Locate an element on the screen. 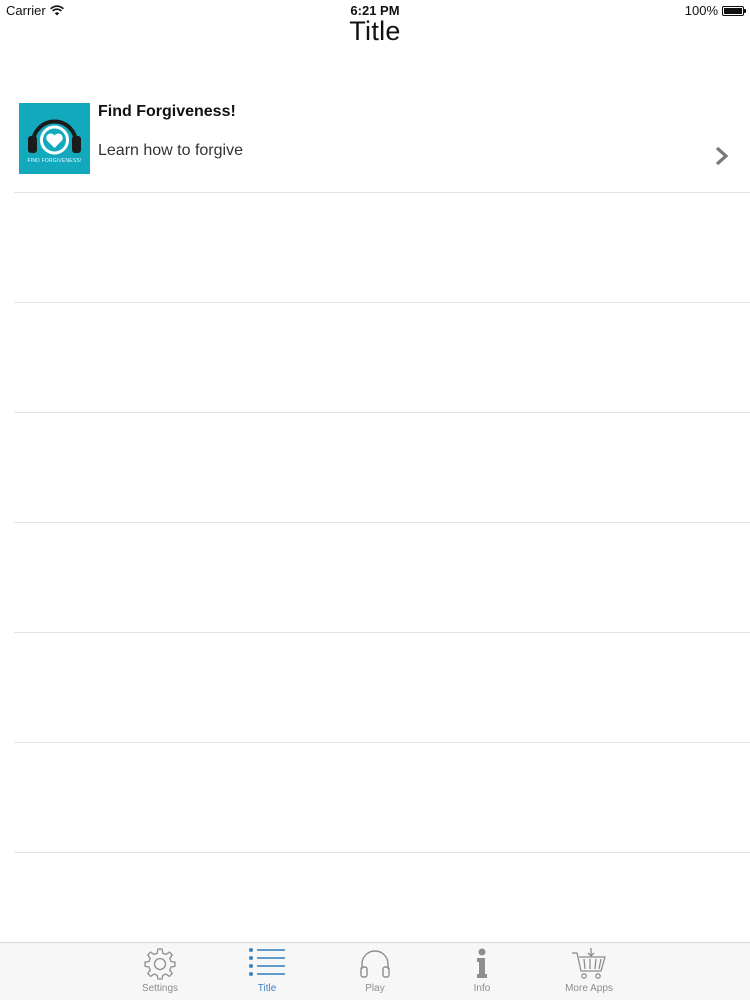 Image resolution: width=750 pixels, height=1000 pixels. battery-icon is located at coordinates (734, 10).